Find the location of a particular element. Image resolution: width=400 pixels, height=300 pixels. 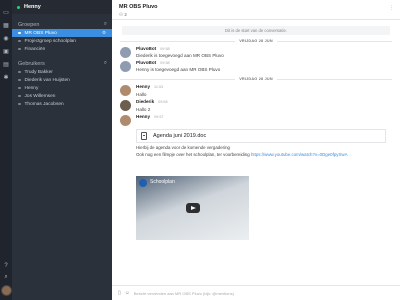

group-label: MR OBS Pluvo is located at coordinates (40, 33).